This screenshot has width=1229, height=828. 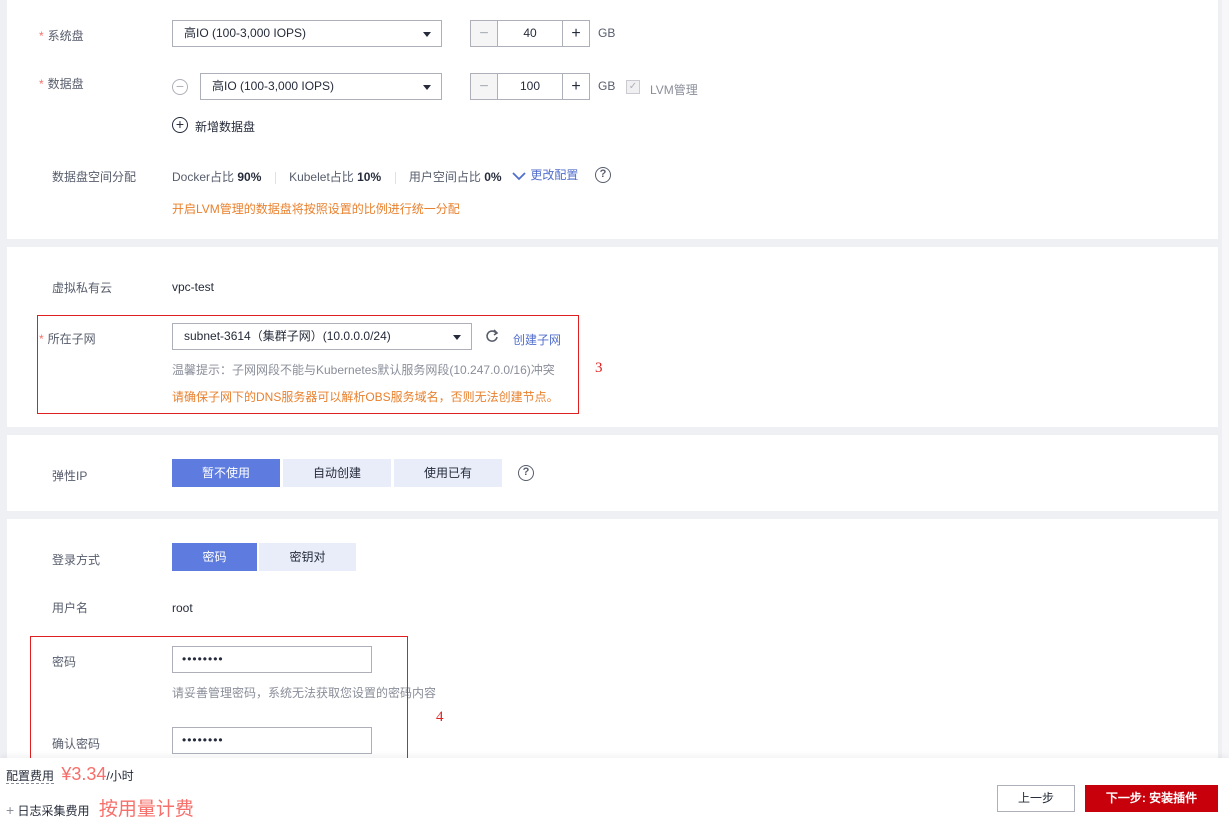 I want to click on eip-option-auto: 自动创建, so click(x=337, y=473).